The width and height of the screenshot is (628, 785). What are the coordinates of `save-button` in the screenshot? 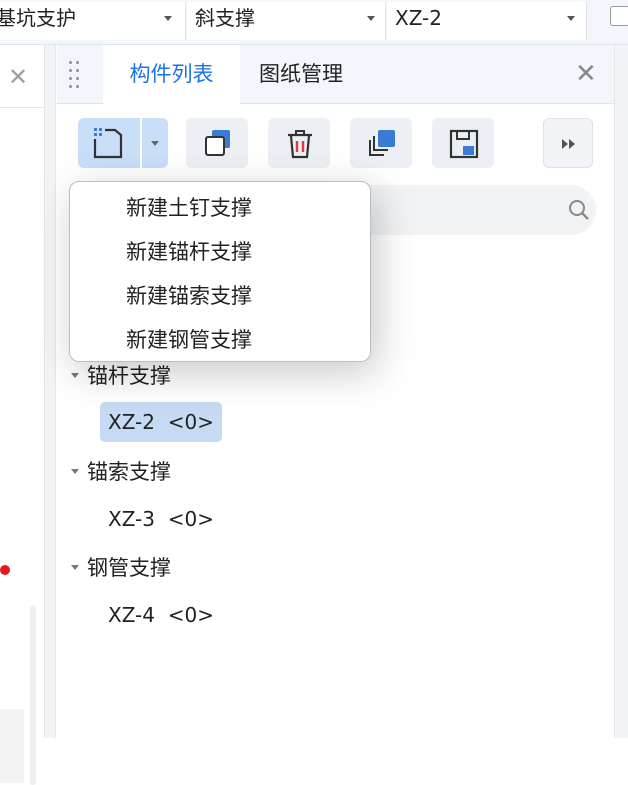 It's located at (463, 143).